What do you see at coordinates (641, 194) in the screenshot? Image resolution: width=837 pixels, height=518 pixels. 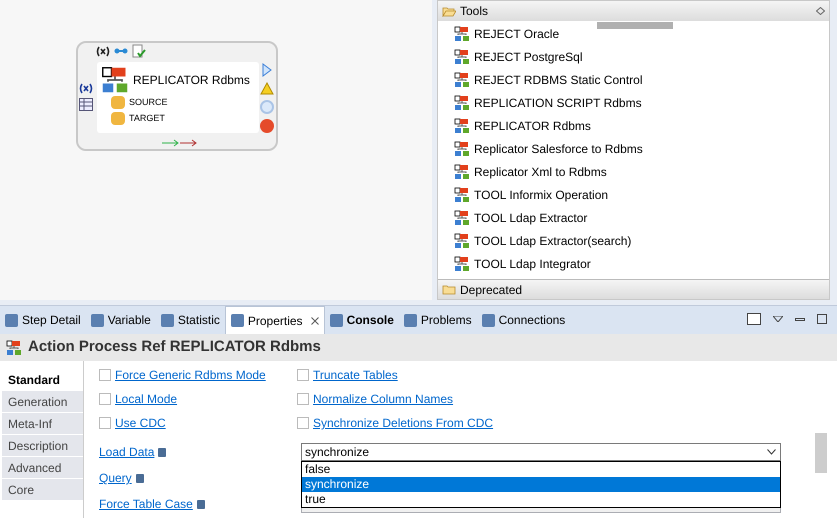 I see `palette-item: TOOL Informix Operation` at bounding box center [641, 194].